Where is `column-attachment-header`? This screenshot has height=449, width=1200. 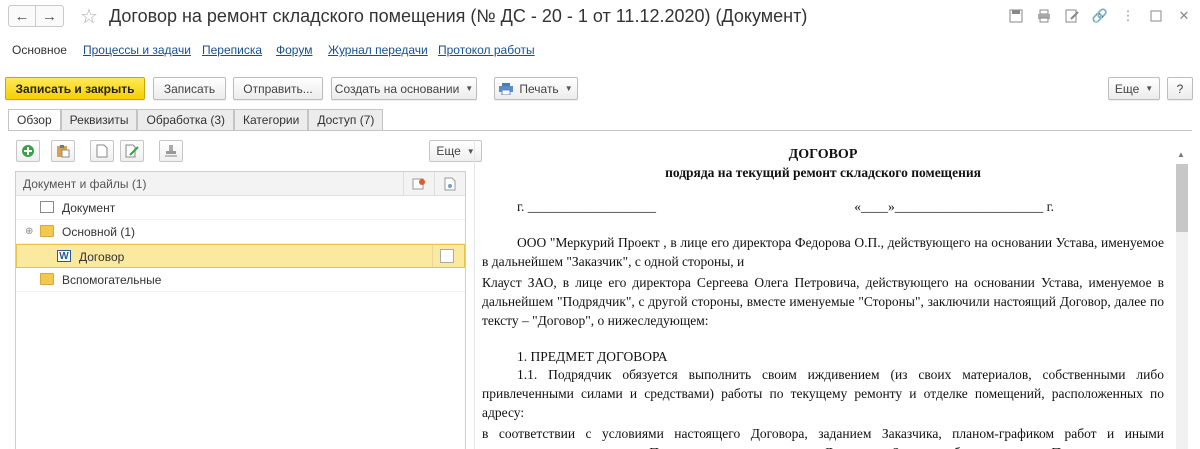
column-attachment-header is located at coordinates (449, 184).